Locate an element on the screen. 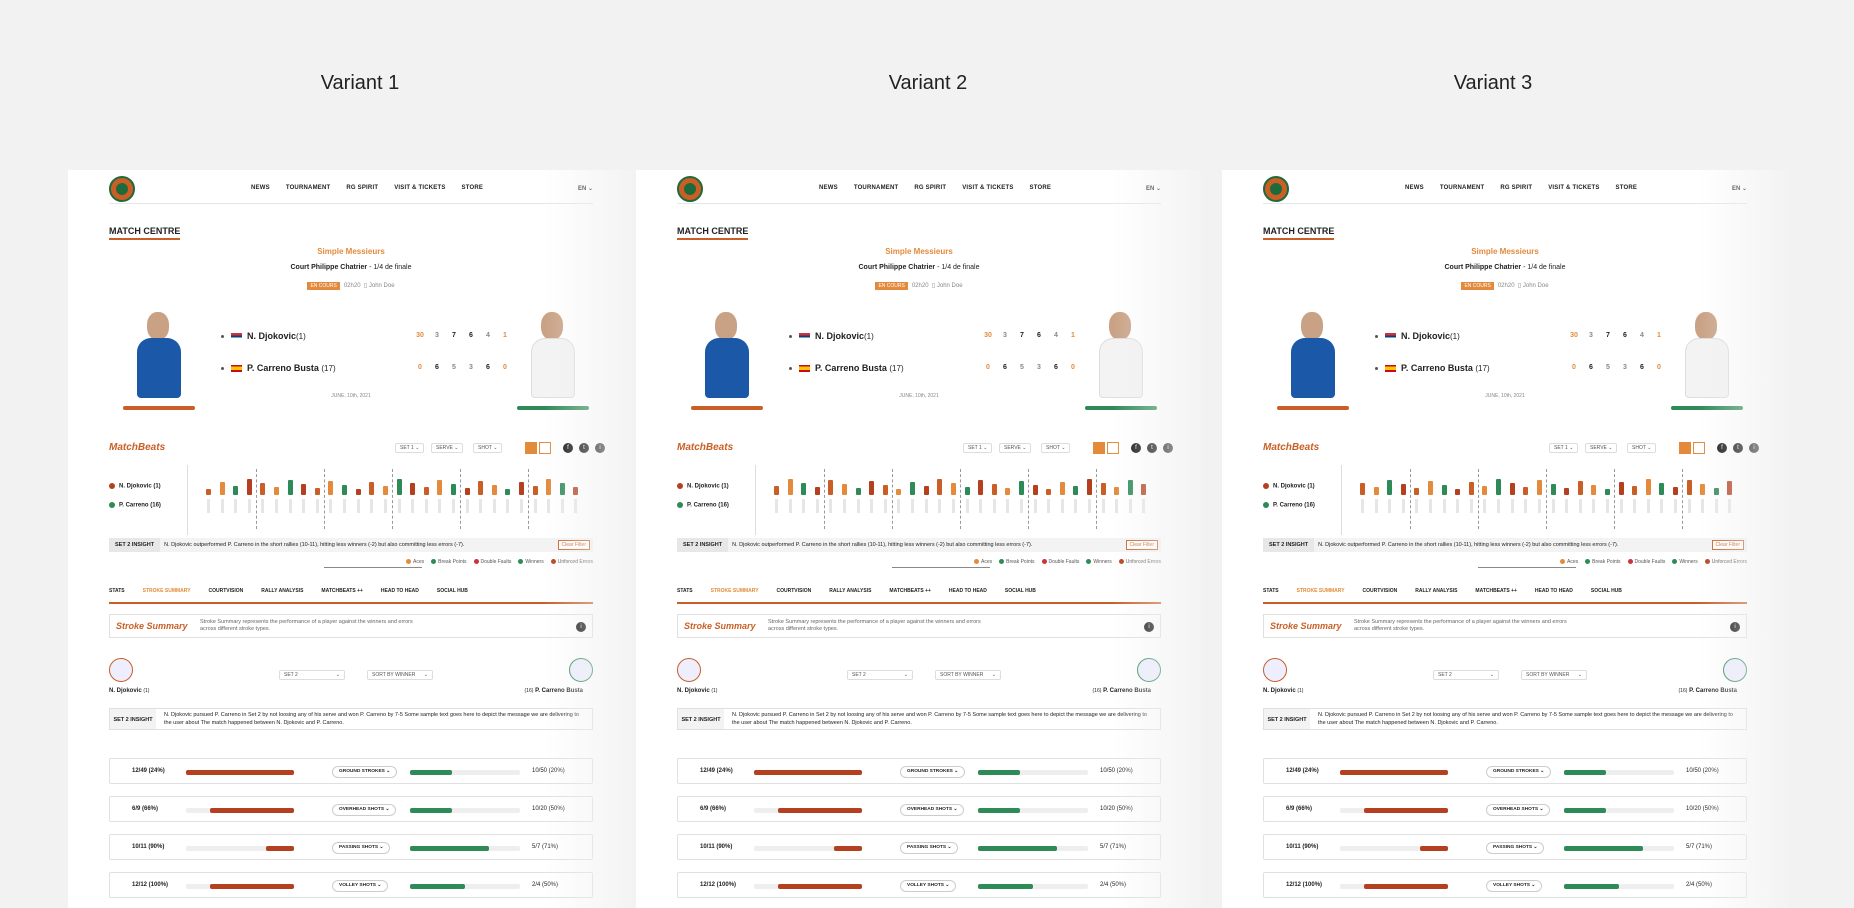 This screenshot has width=1854, height=908. nav-rg-spirit: RG SPIRIT is located at coordinates (362, 188).